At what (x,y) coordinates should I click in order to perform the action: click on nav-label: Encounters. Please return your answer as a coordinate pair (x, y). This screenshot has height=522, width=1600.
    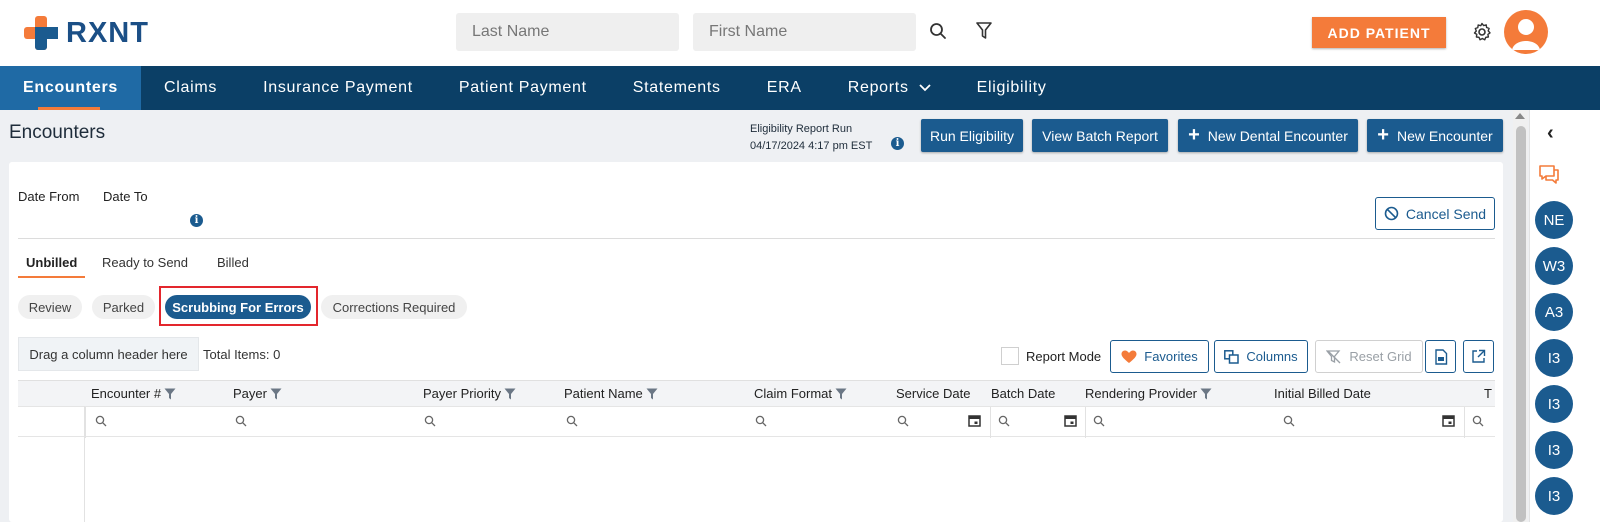
    Looking at the image, I should click on (71, 87).